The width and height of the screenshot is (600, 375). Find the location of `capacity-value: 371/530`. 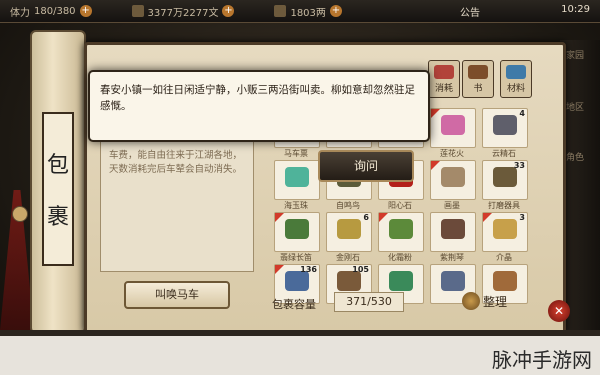

capacity-value: 371/530 is located at coordinates (369, 302).